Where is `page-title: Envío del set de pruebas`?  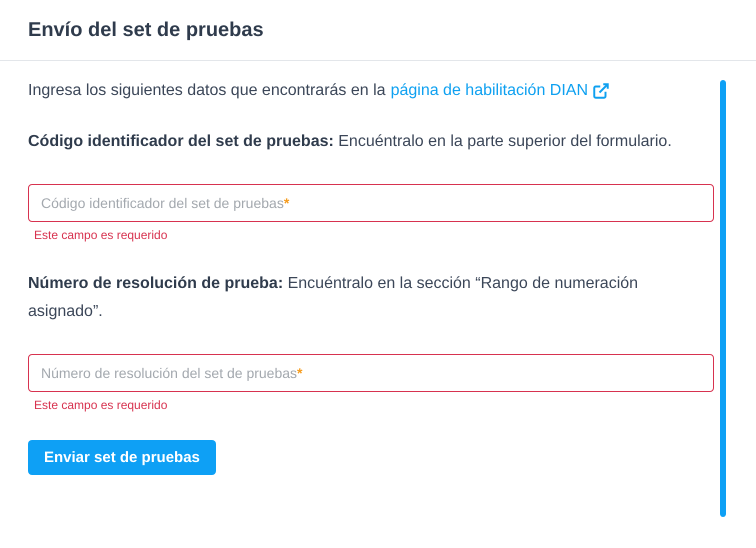 page-title: Envío del set de pruebas is located at coordinates (146, 30).